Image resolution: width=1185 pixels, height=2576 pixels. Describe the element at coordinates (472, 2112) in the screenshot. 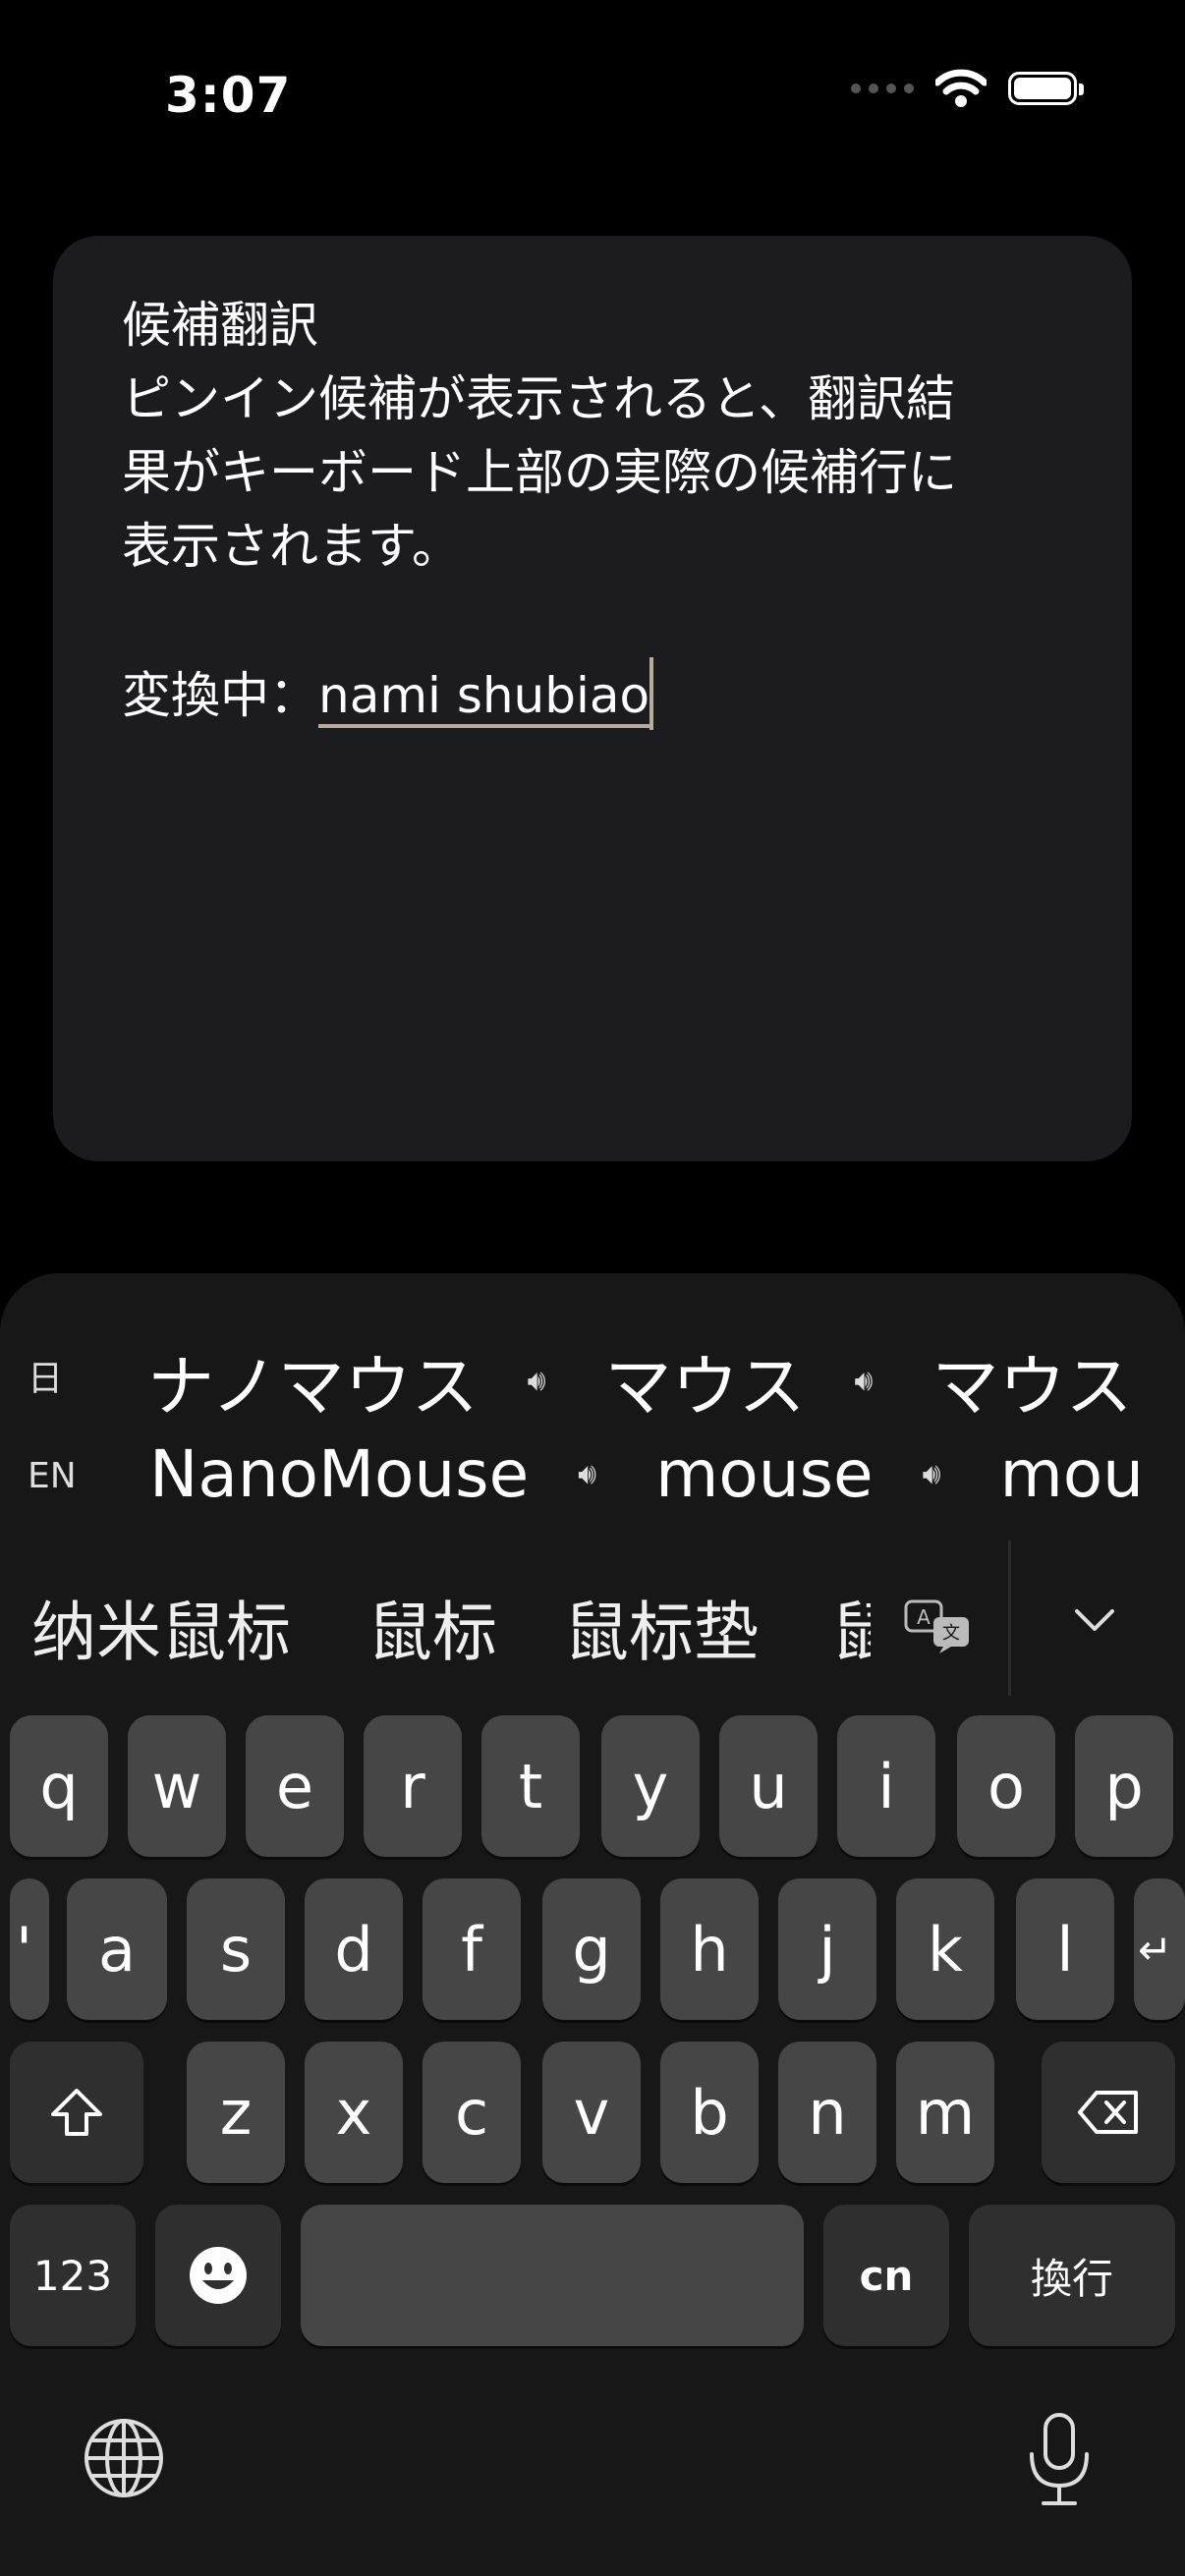

I see `key-c: c` at that location.